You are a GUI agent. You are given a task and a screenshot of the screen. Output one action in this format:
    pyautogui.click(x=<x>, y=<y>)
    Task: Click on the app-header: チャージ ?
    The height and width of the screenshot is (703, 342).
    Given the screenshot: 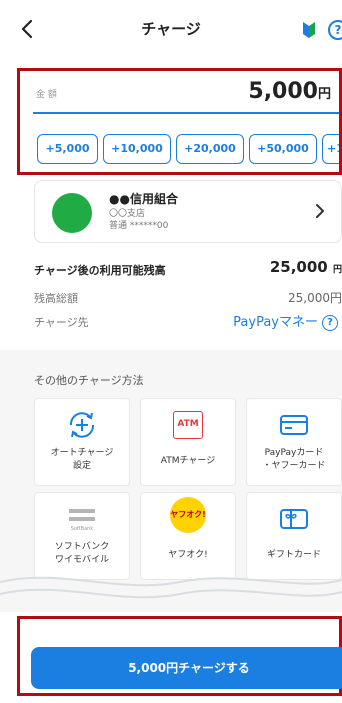 What is the action you would take?
    pyautogui.click(x=171, y=29)
    